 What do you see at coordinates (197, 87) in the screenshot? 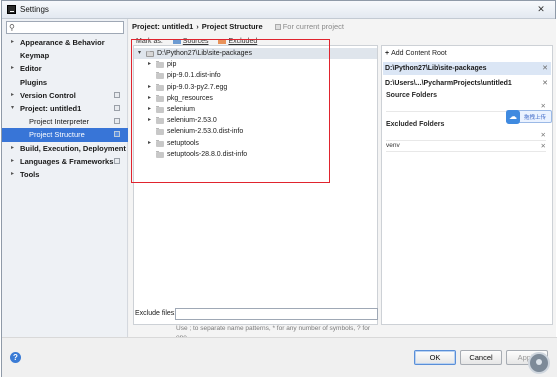
I see `tree-row-label: pip-9.0.3-py2.7.egg` at bounding box center [197, 87].